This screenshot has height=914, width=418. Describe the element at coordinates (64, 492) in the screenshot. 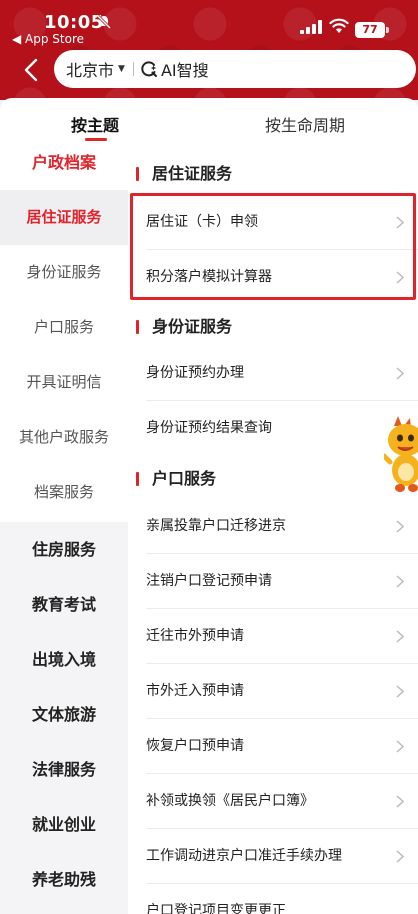

I see `sidebar-item-archives: 档案服务` at that location.